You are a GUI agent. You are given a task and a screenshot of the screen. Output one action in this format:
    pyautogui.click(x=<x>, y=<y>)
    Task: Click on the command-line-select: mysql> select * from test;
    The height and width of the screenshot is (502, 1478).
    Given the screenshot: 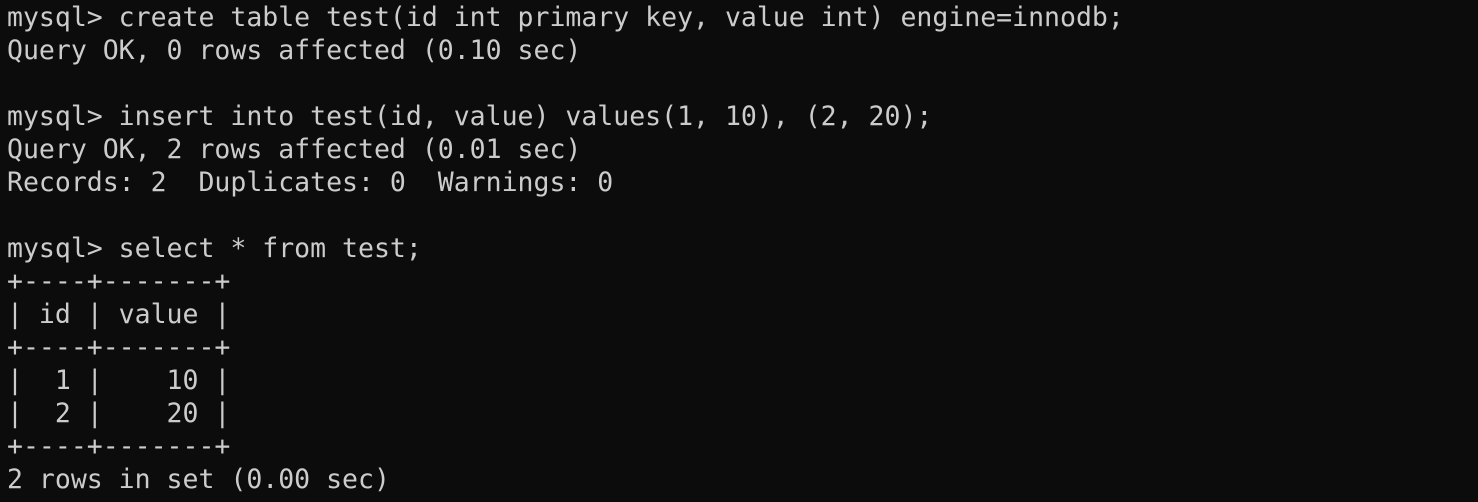 What is the action you would take?
    pyautogui.click(x=214, y=248)
    